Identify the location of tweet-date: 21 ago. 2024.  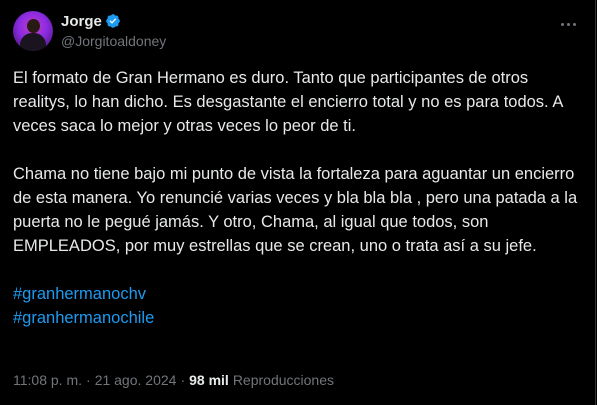
(136, 380).